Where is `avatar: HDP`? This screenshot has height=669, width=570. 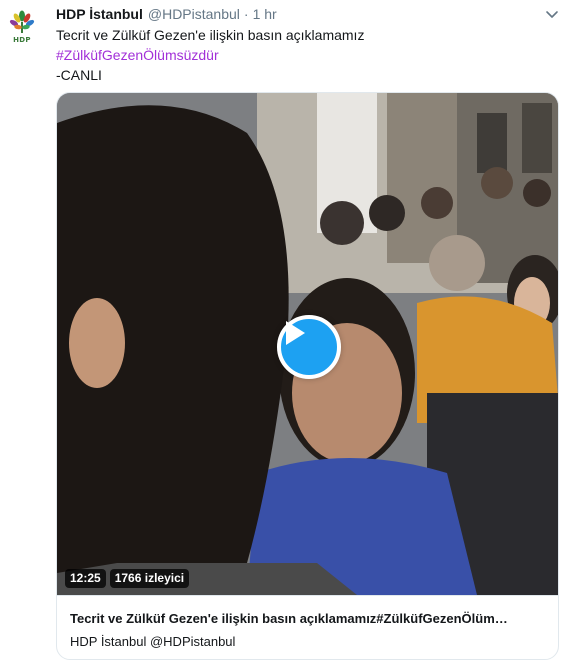
avatar: HDP is located at coordinates (22, 31).